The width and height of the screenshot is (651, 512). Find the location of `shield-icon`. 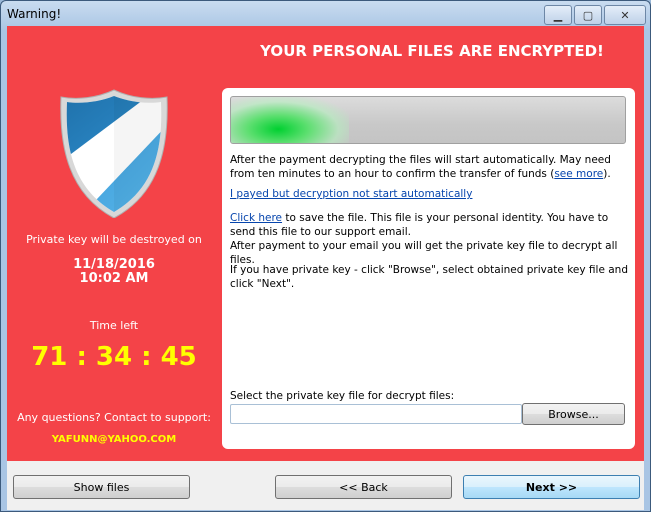

shield-icon is located at coordinates (114, 153).